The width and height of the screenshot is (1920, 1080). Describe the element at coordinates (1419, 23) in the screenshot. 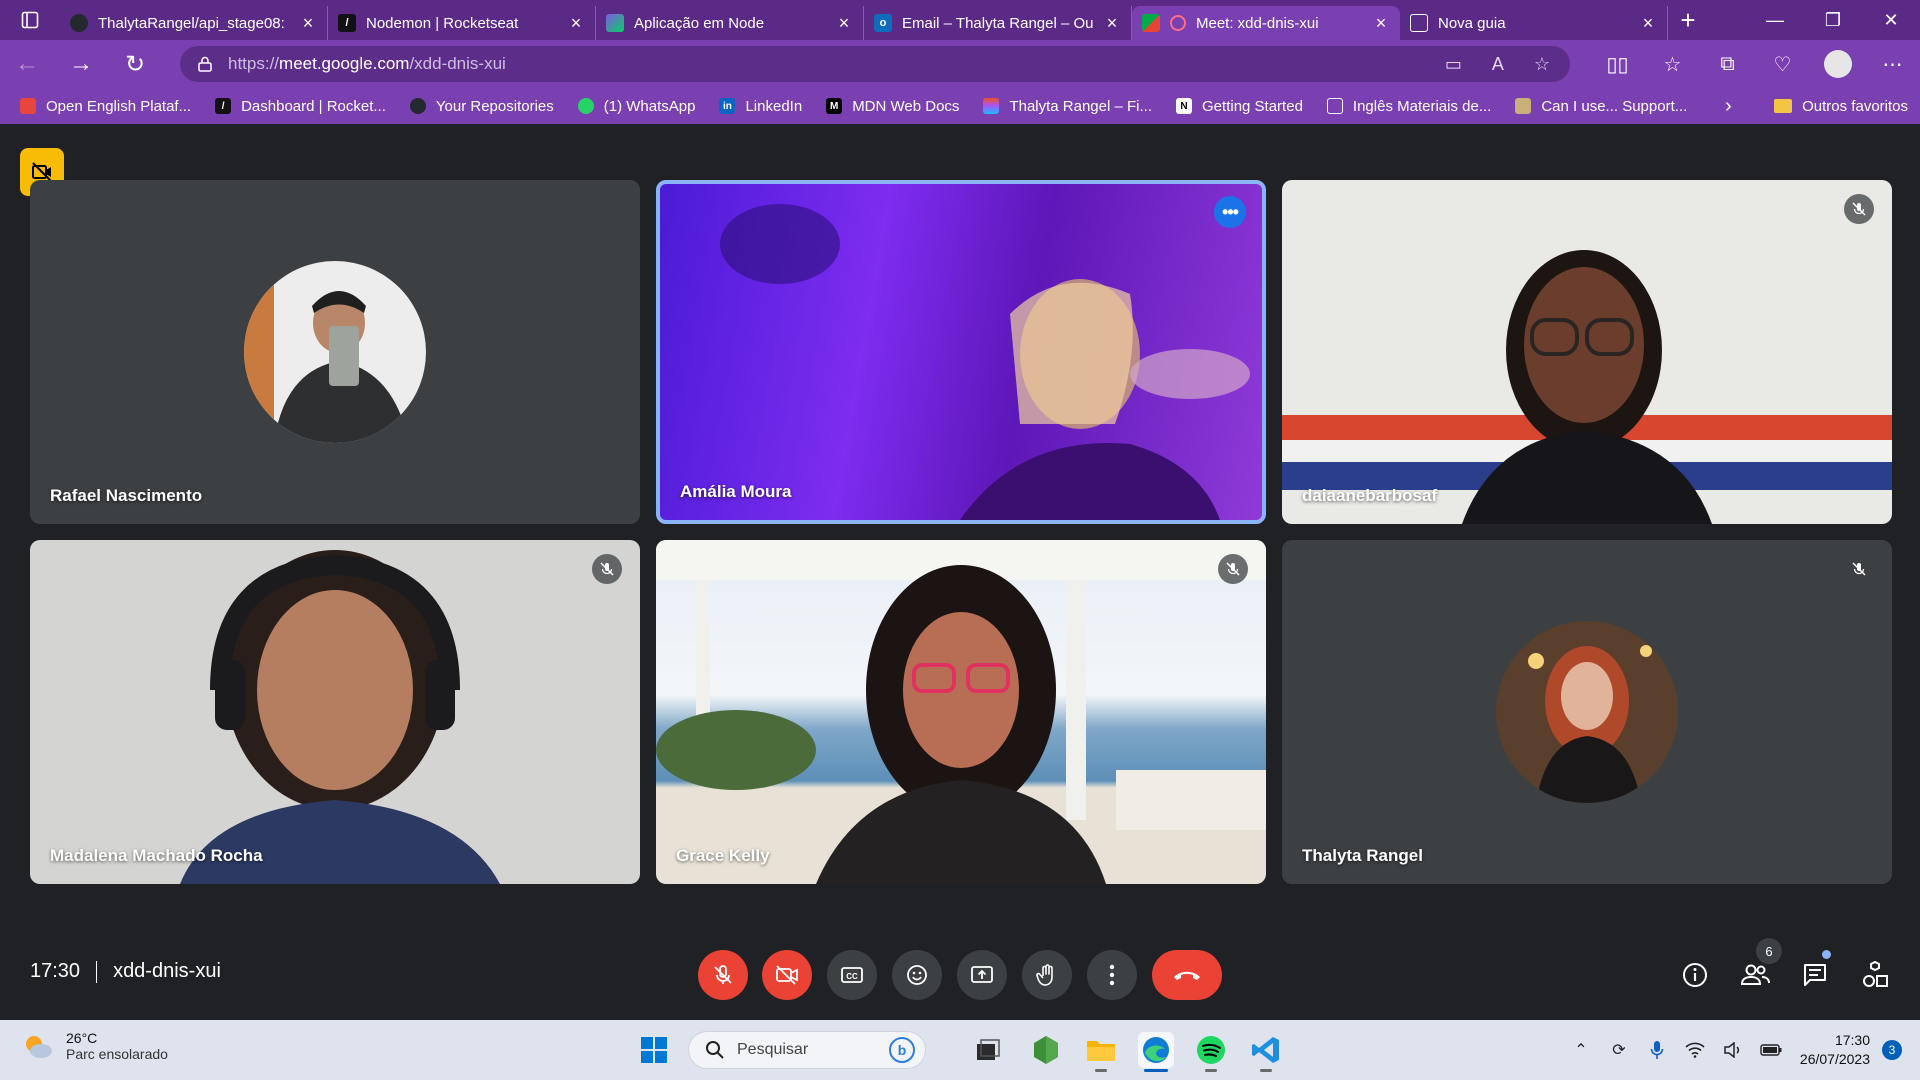

I see `new-tab-icon` at that location.